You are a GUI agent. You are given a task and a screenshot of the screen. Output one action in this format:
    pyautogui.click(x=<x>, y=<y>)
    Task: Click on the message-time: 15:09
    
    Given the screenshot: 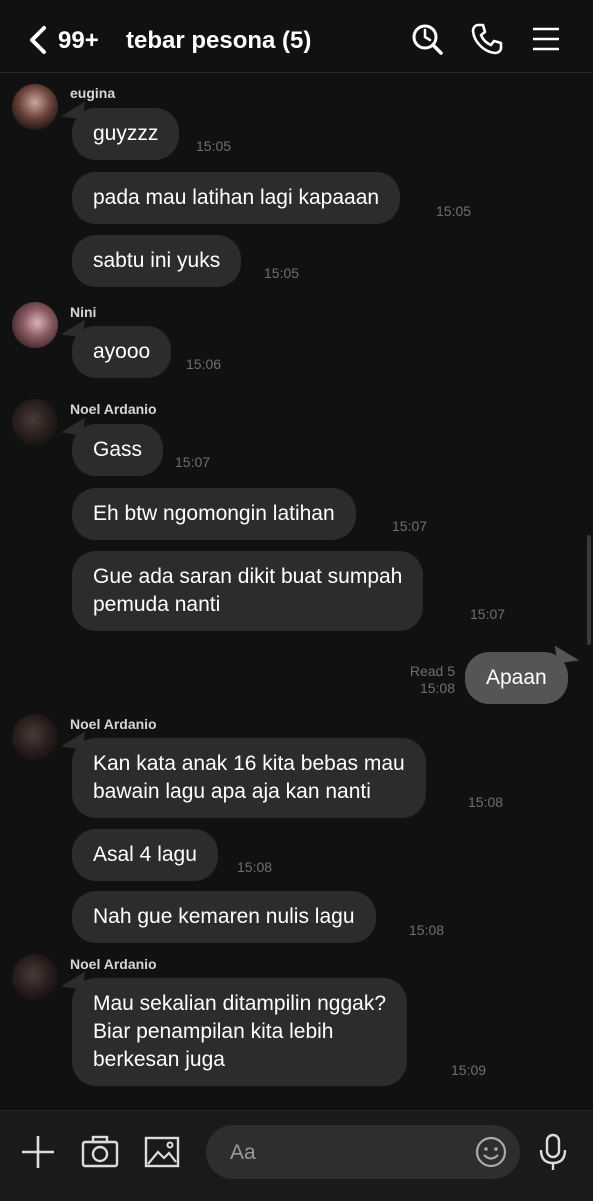 What is the action you would take?
    pyautogui.click(x=469, y=1070)
    